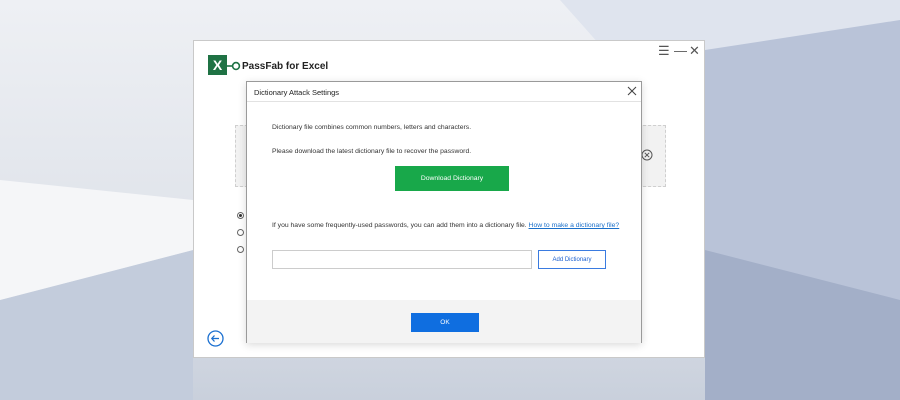  I want to click on close-icon, so click(632, 91).